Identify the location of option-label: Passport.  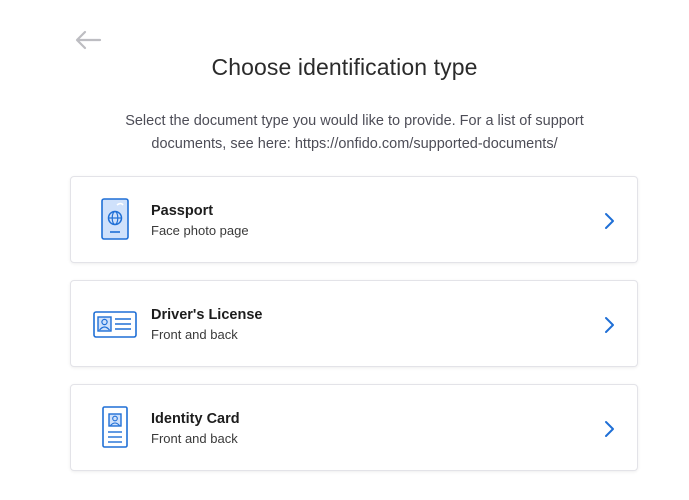
(182, 211).